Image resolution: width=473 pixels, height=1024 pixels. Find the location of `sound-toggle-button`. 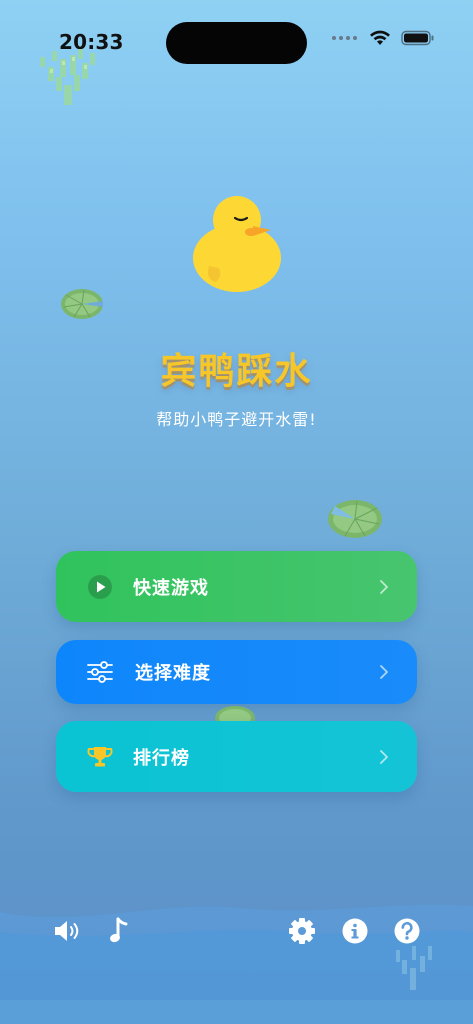

sound-toggle-button is located at coordinates (68, 931).